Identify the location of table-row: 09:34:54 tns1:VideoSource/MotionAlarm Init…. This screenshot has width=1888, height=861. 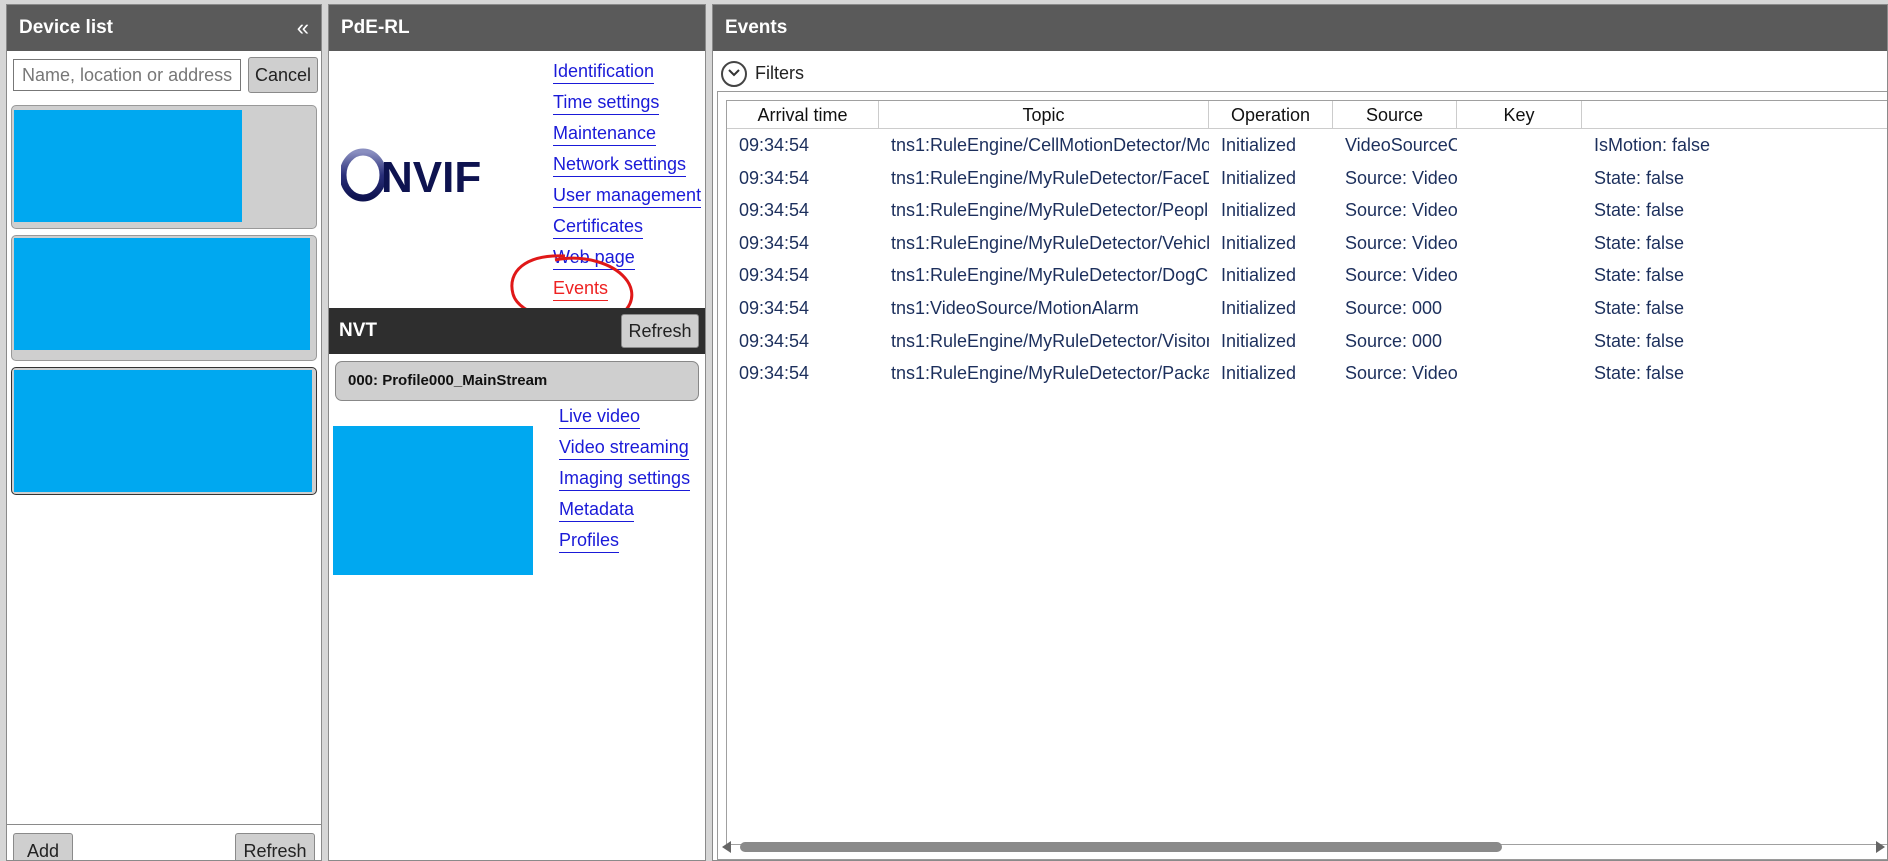
(1307, 308).